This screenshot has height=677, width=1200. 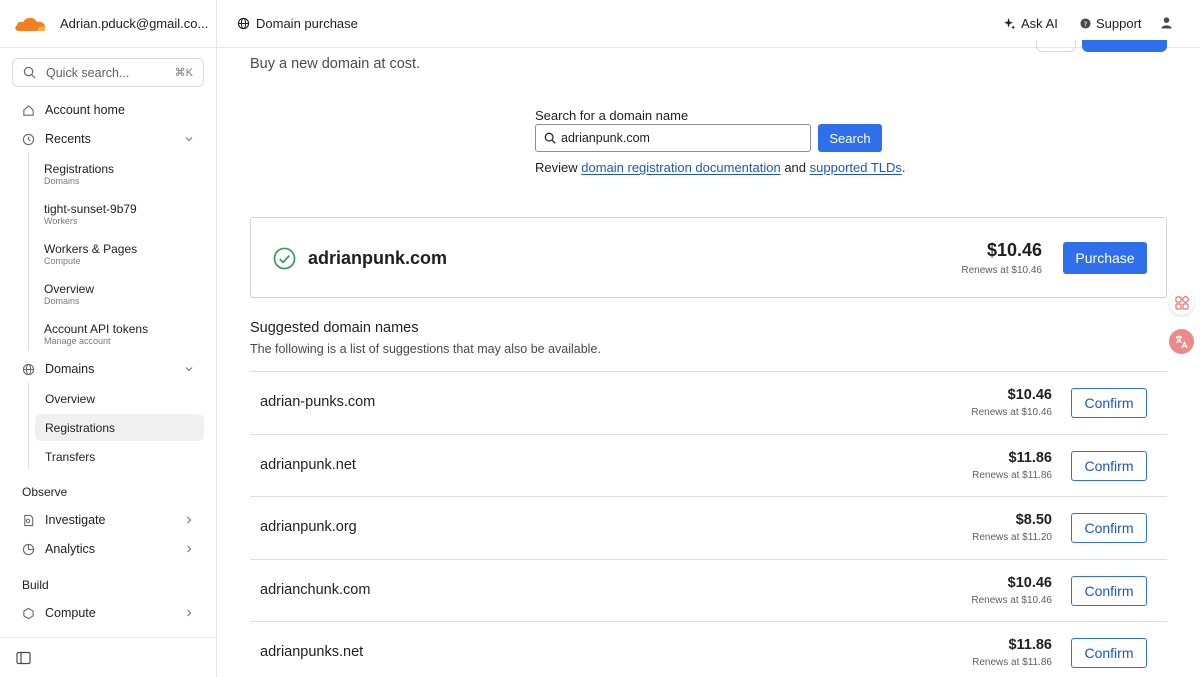 What do you see at coordinates (28, 369) in the screenshot?
I see `globe-icon` at bounding box center [28, 369].